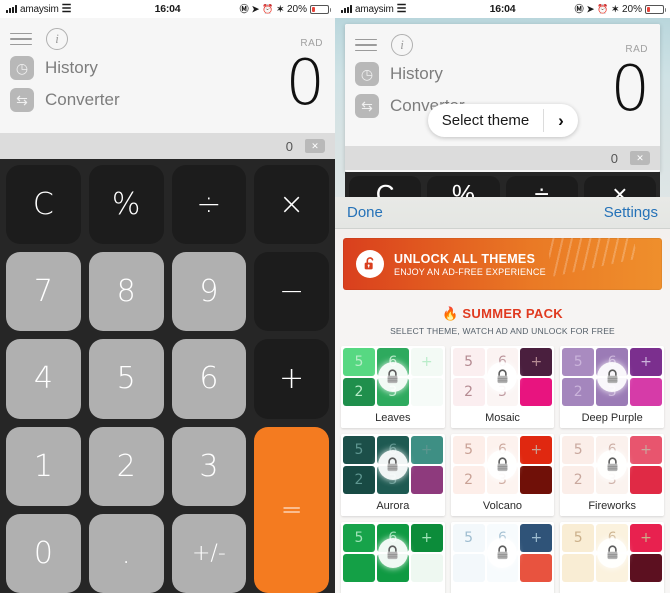  Describe the element at coordinates (393, 506) in the screenshot. I see `theme-name-label: Aurora` at that location.